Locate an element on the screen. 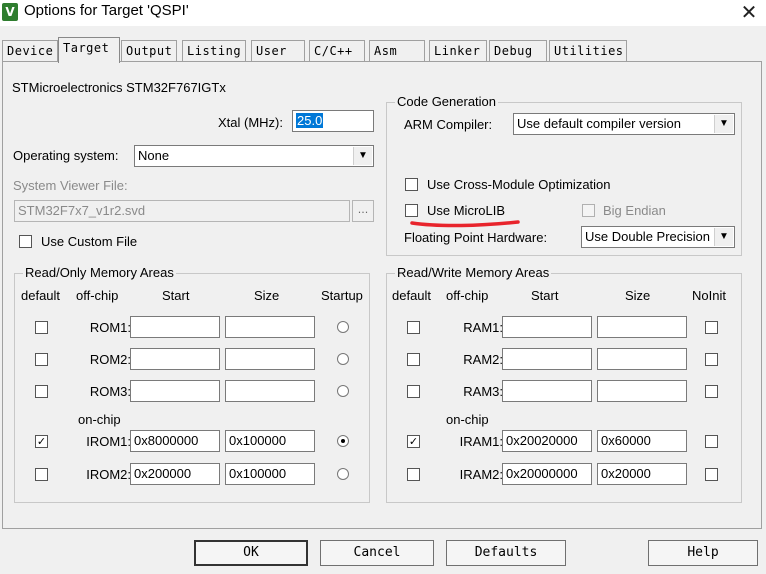  ram-row-label: IRAM2: is located at coordinates (481, 474).